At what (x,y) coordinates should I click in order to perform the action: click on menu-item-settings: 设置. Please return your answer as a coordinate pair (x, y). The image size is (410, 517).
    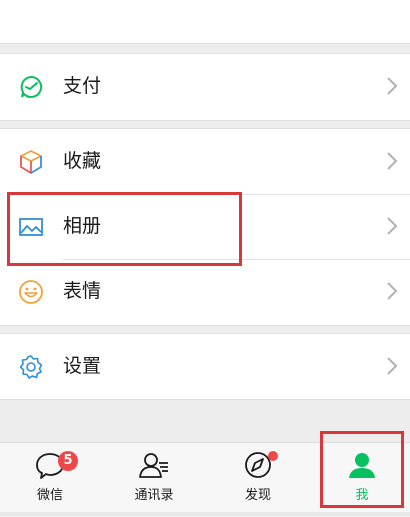
    Looking at the image, I should click on (205, 366).